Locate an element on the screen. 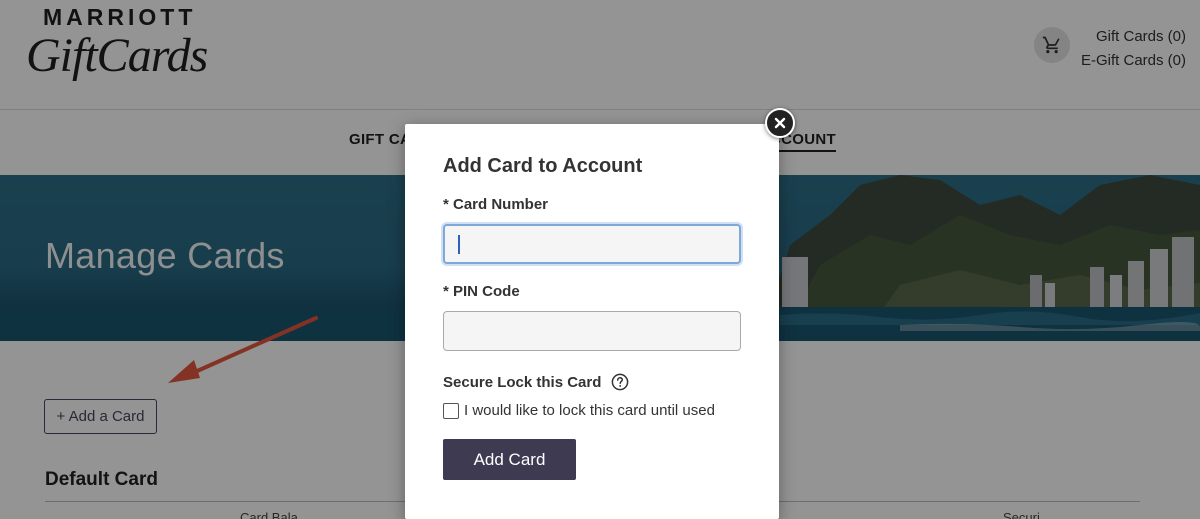  question-circle-icon is located at coordinates (620, 382).